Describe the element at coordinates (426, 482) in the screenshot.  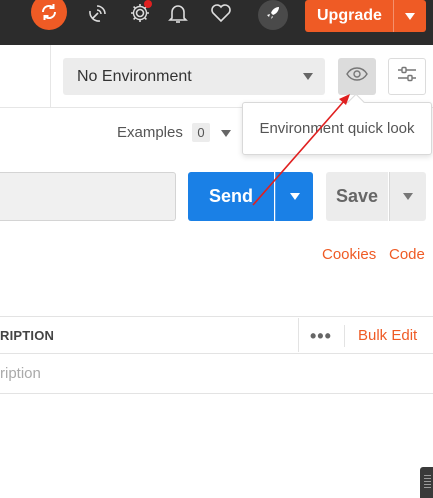
I see `resize-handle` at that location.